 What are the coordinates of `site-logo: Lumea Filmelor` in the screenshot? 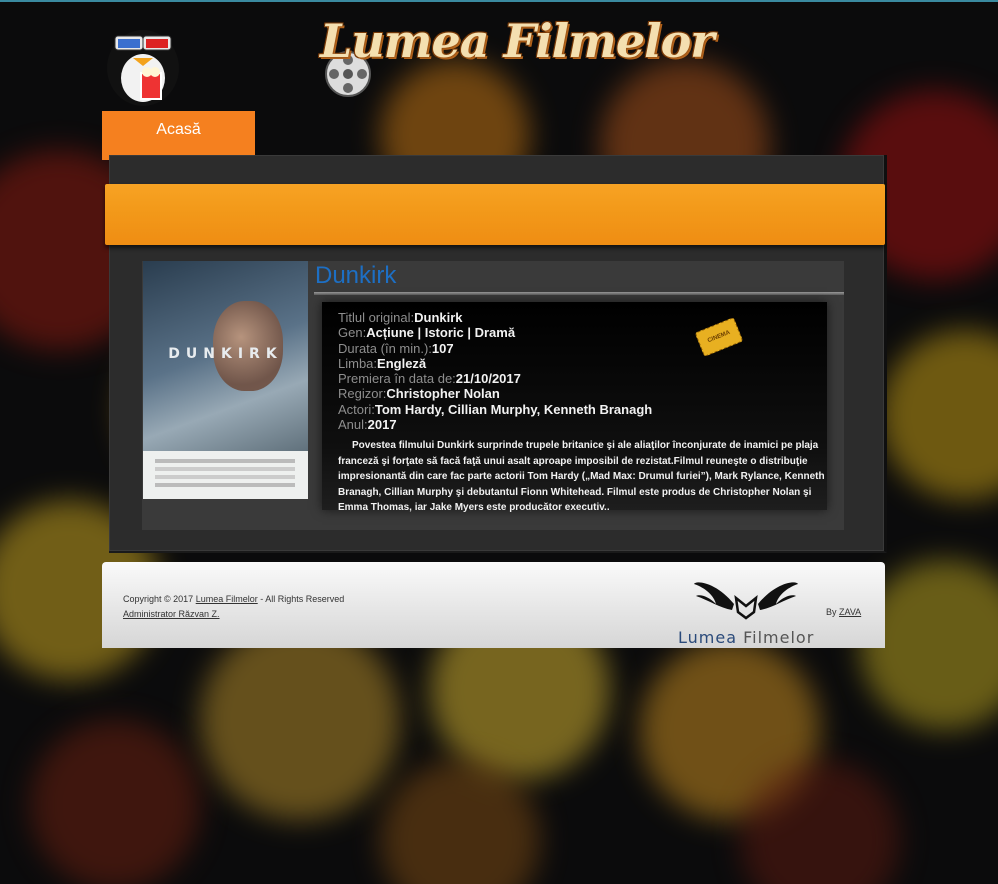 It's located at (513, 54).